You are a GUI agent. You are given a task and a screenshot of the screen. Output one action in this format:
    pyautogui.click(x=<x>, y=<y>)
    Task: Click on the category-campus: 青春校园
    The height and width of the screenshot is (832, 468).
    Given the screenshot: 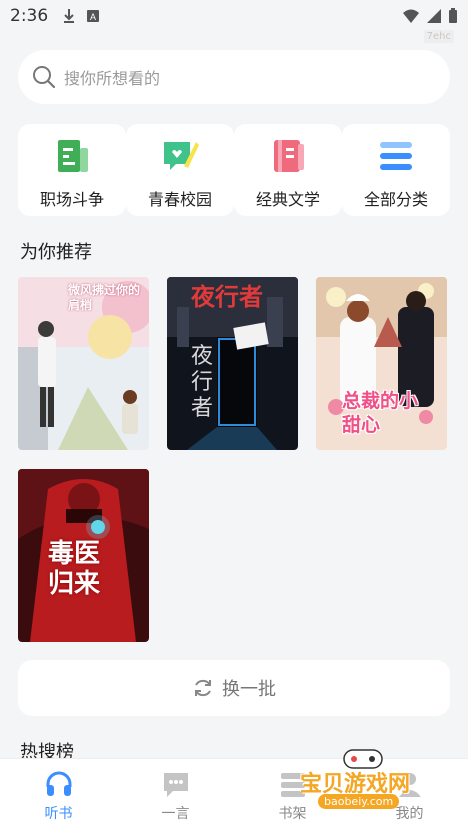 What is the action you would take?
    pyautogui.click(x=180, y=170)
    